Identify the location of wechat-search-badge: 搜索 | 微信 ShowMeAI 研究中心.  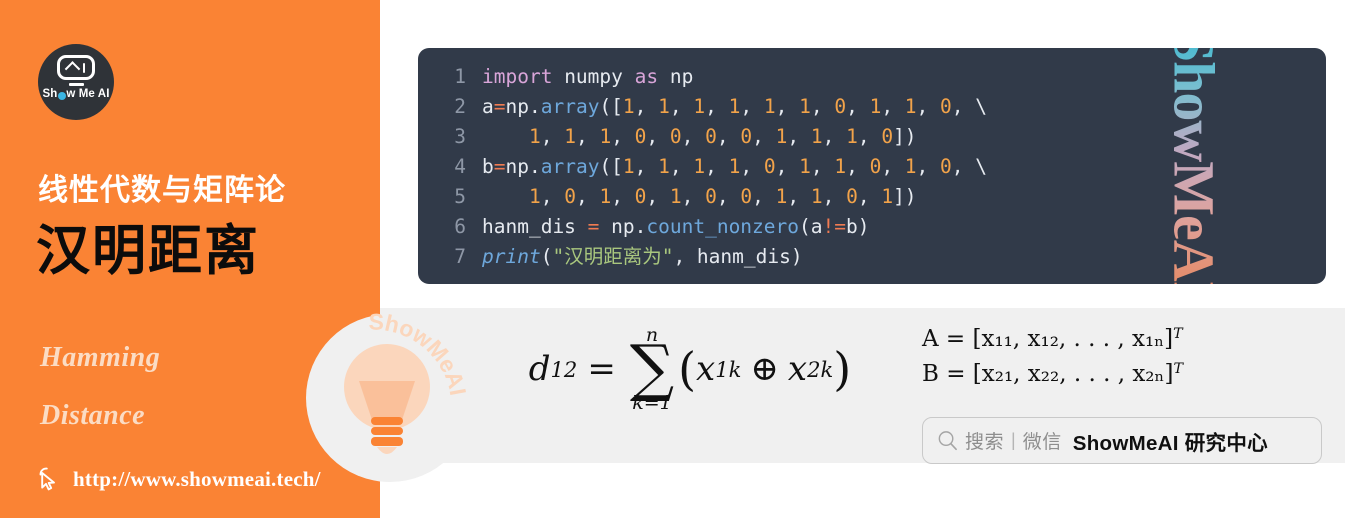
(1122, 440).